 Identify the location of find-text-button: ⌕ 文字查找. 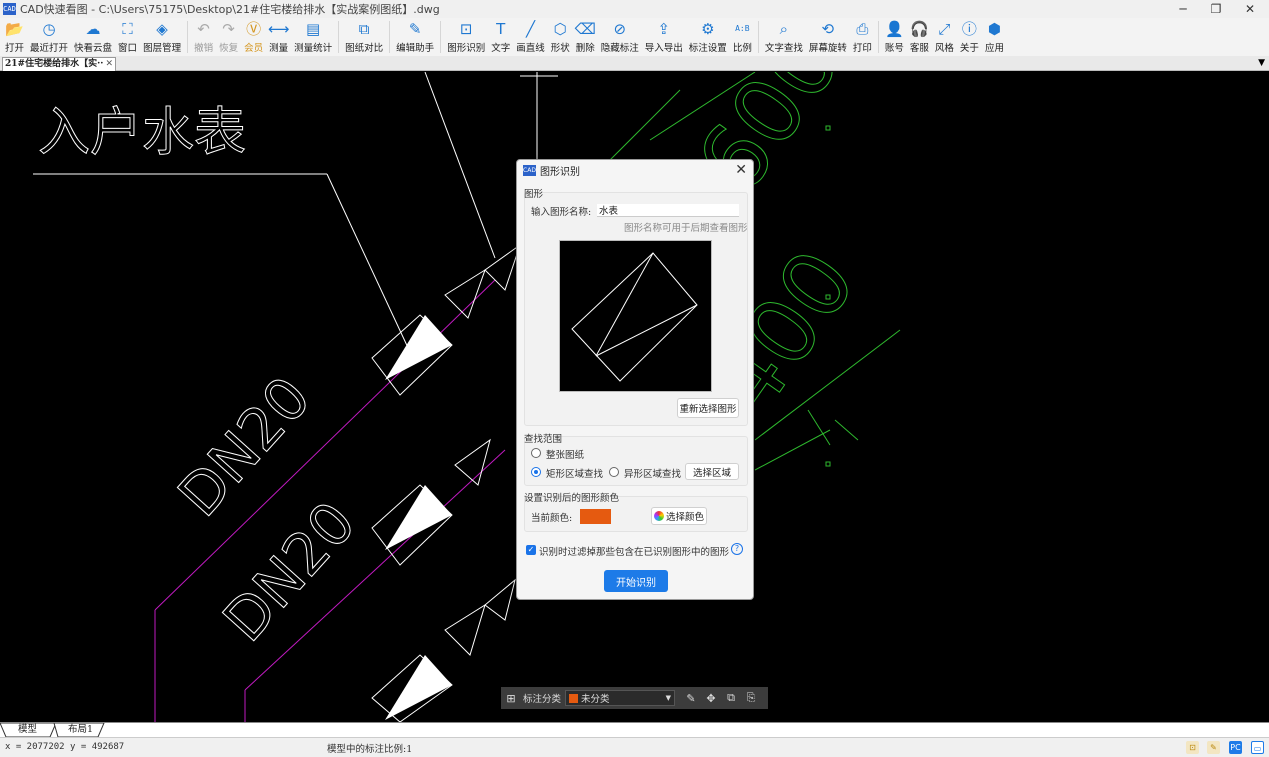
(784, 37).